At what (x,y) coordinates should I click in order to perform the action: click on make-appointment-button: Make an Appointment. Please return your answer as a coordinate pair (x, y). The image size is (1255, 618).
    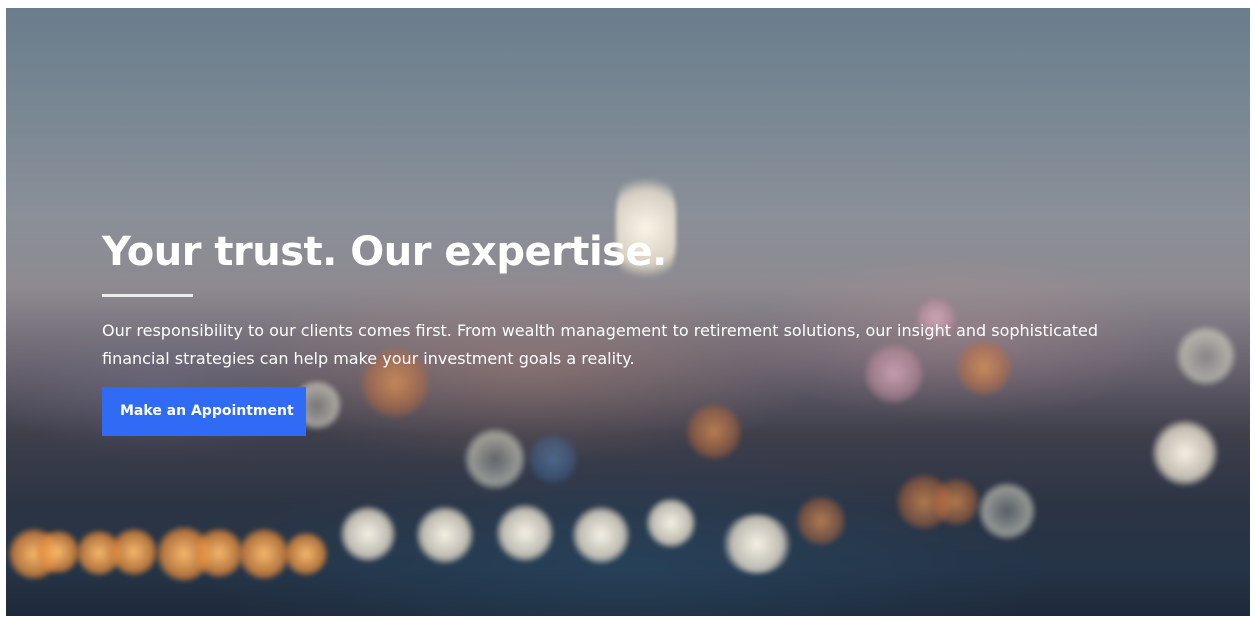
    Looking at the image, I should click on (204, 411).